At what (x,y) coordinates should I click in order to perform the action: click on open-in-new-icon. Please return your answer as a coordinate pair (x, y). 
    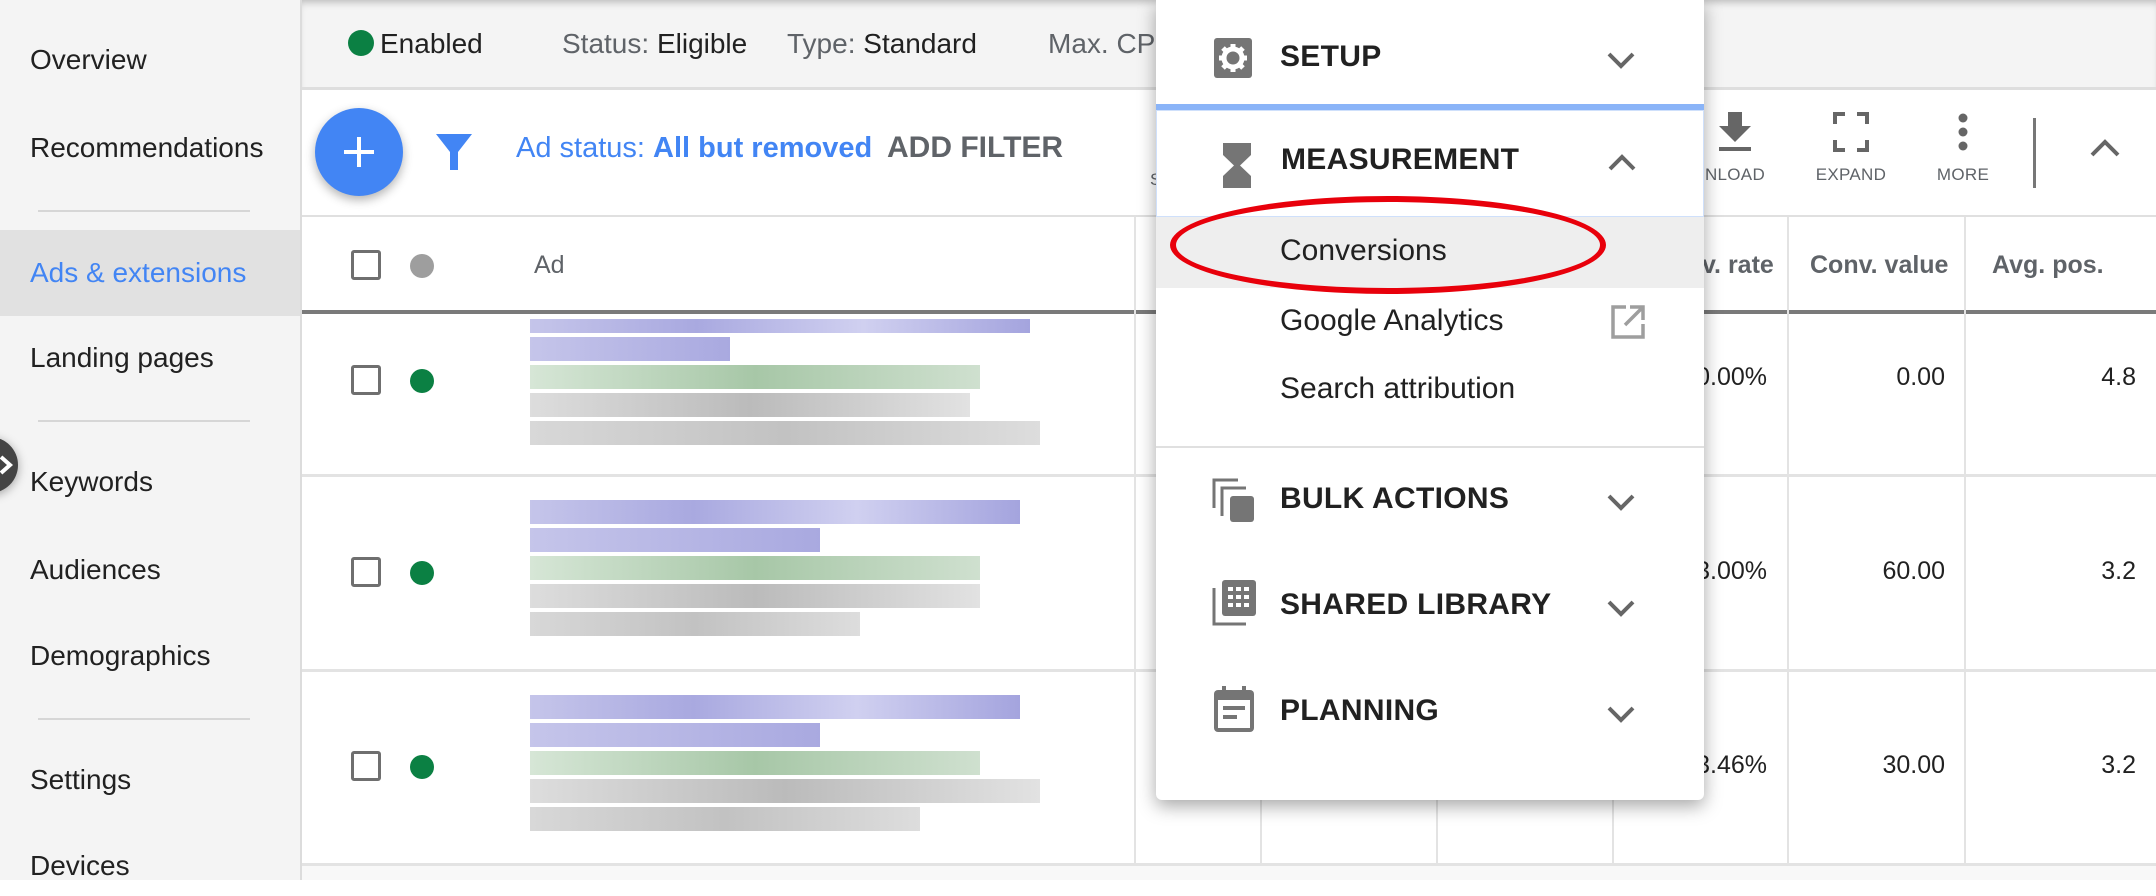
    Looking at the image, I should click on (1628, 322).